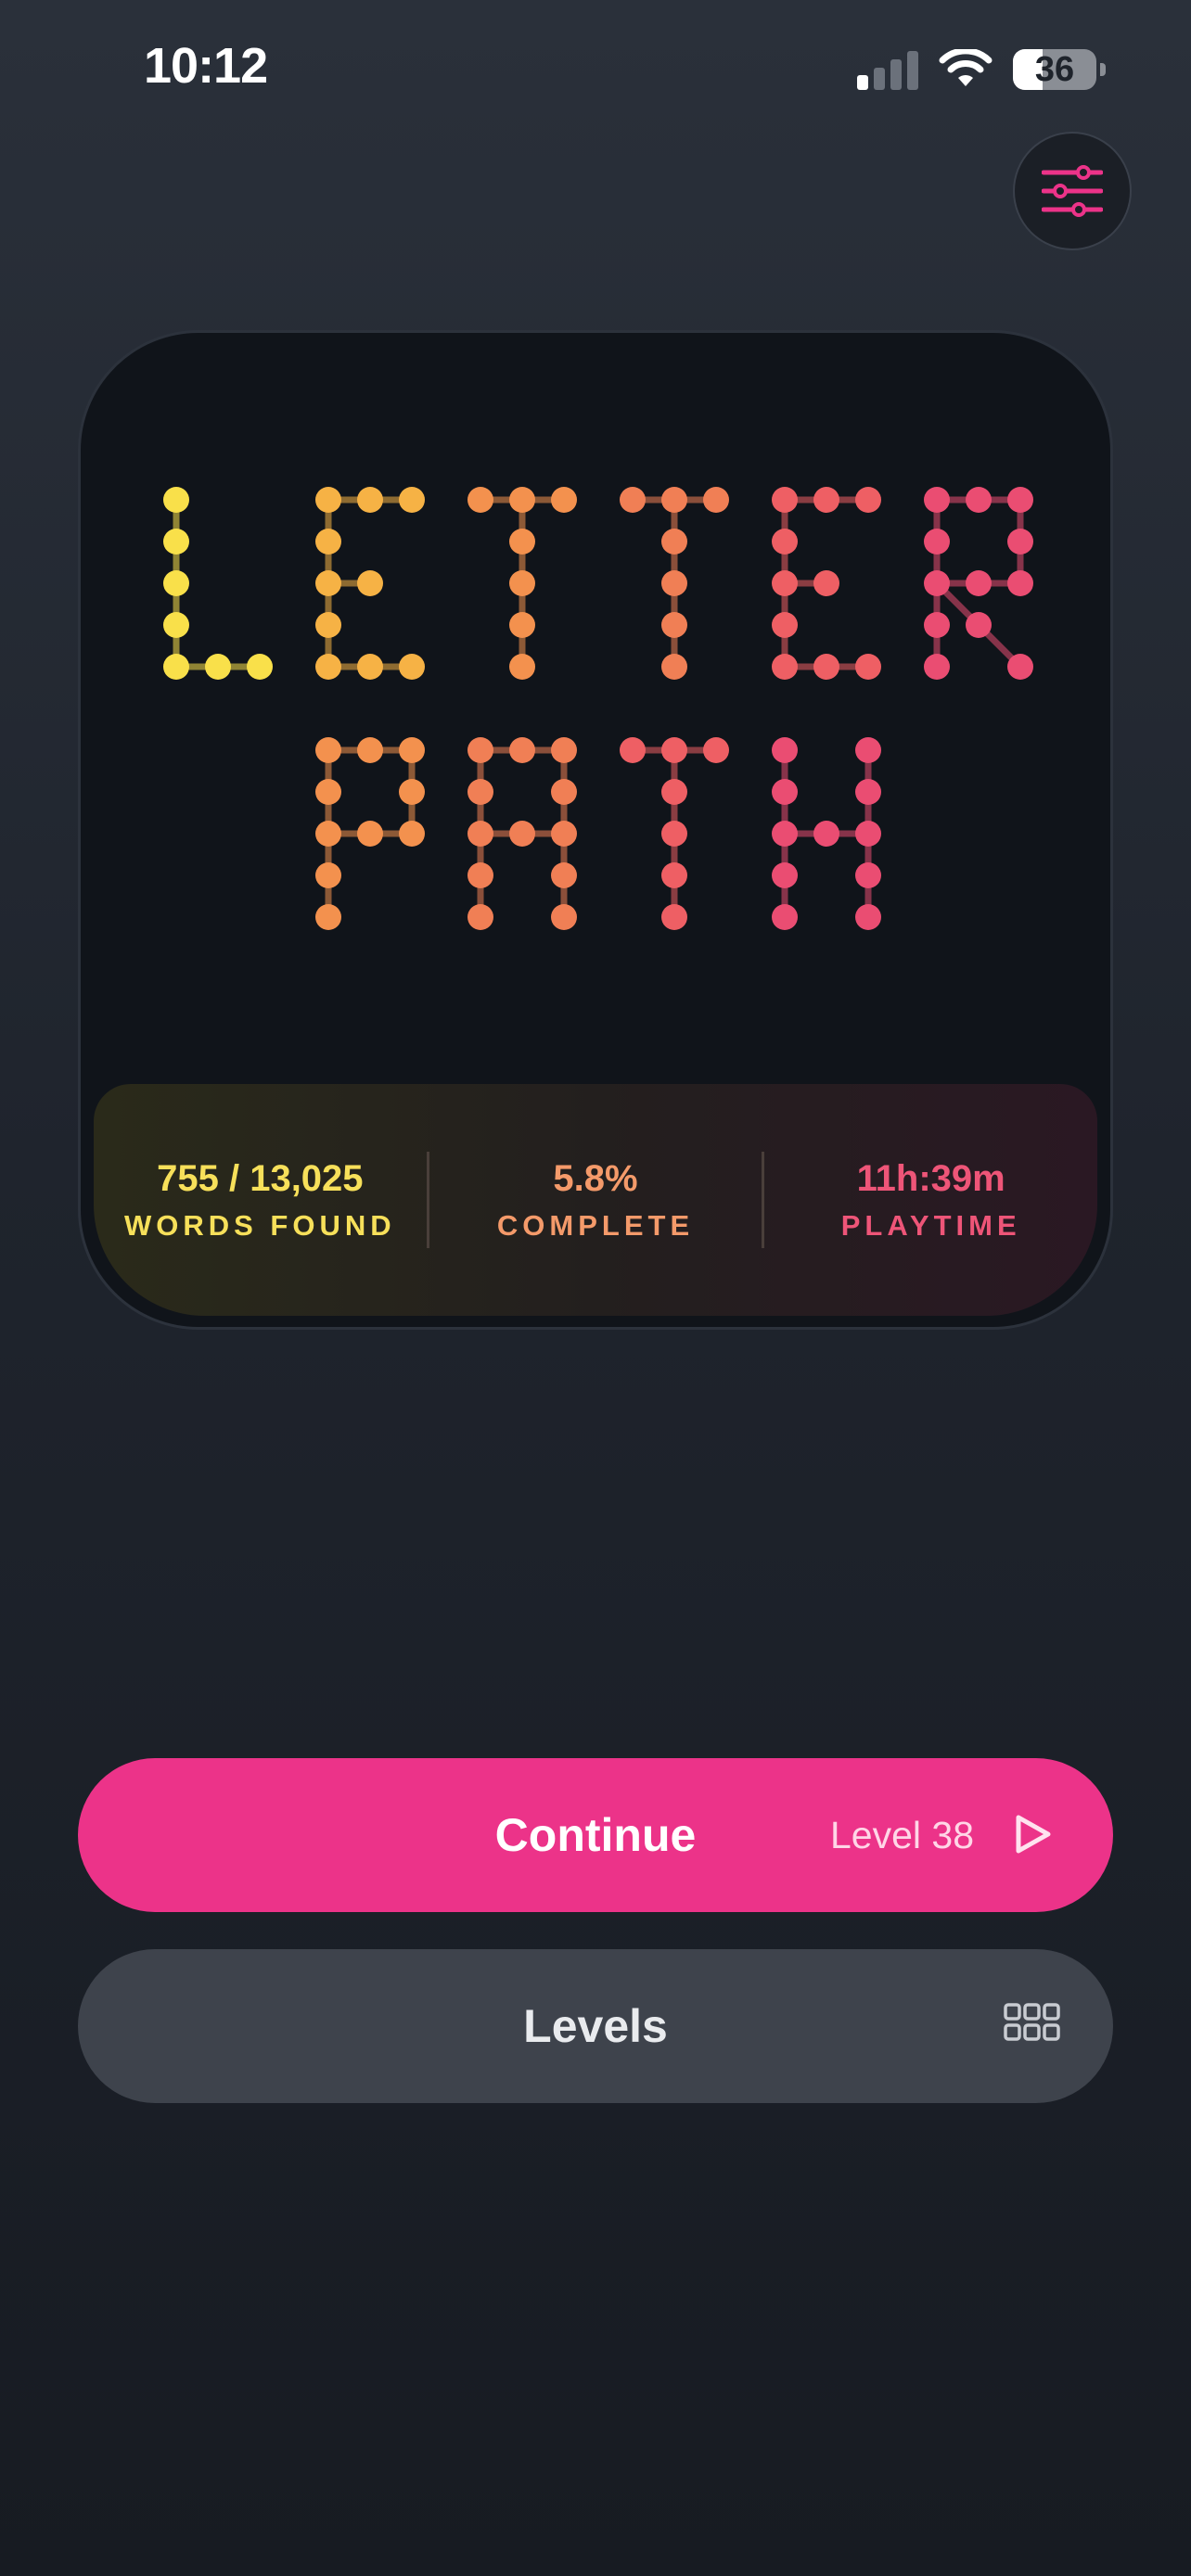 Image resolution: width=1191 pixels, height=2576 pixels. What do you see at coordinates (260, 1200) in the screenshot?
I see `stat-words-found: 755 / 13,025 WORDS FOUND` at bounding box center [260, 1200].